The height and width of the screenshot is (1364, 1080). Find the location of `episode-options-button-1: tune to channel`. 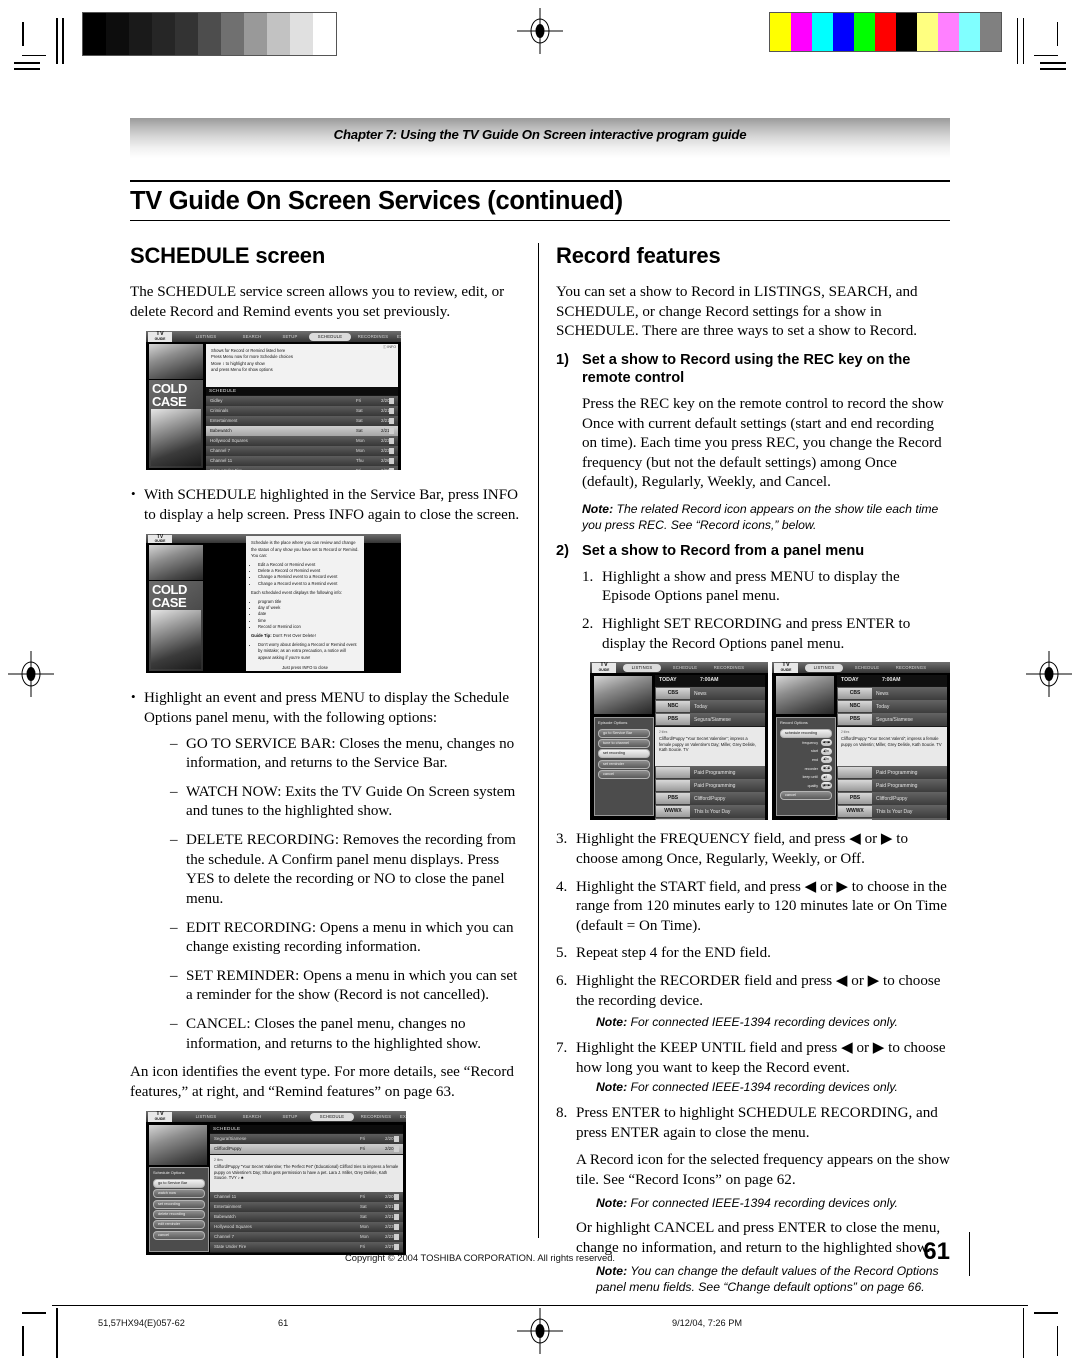

episode-options-button-1: tune to channel is located at coordinates (624, 744).